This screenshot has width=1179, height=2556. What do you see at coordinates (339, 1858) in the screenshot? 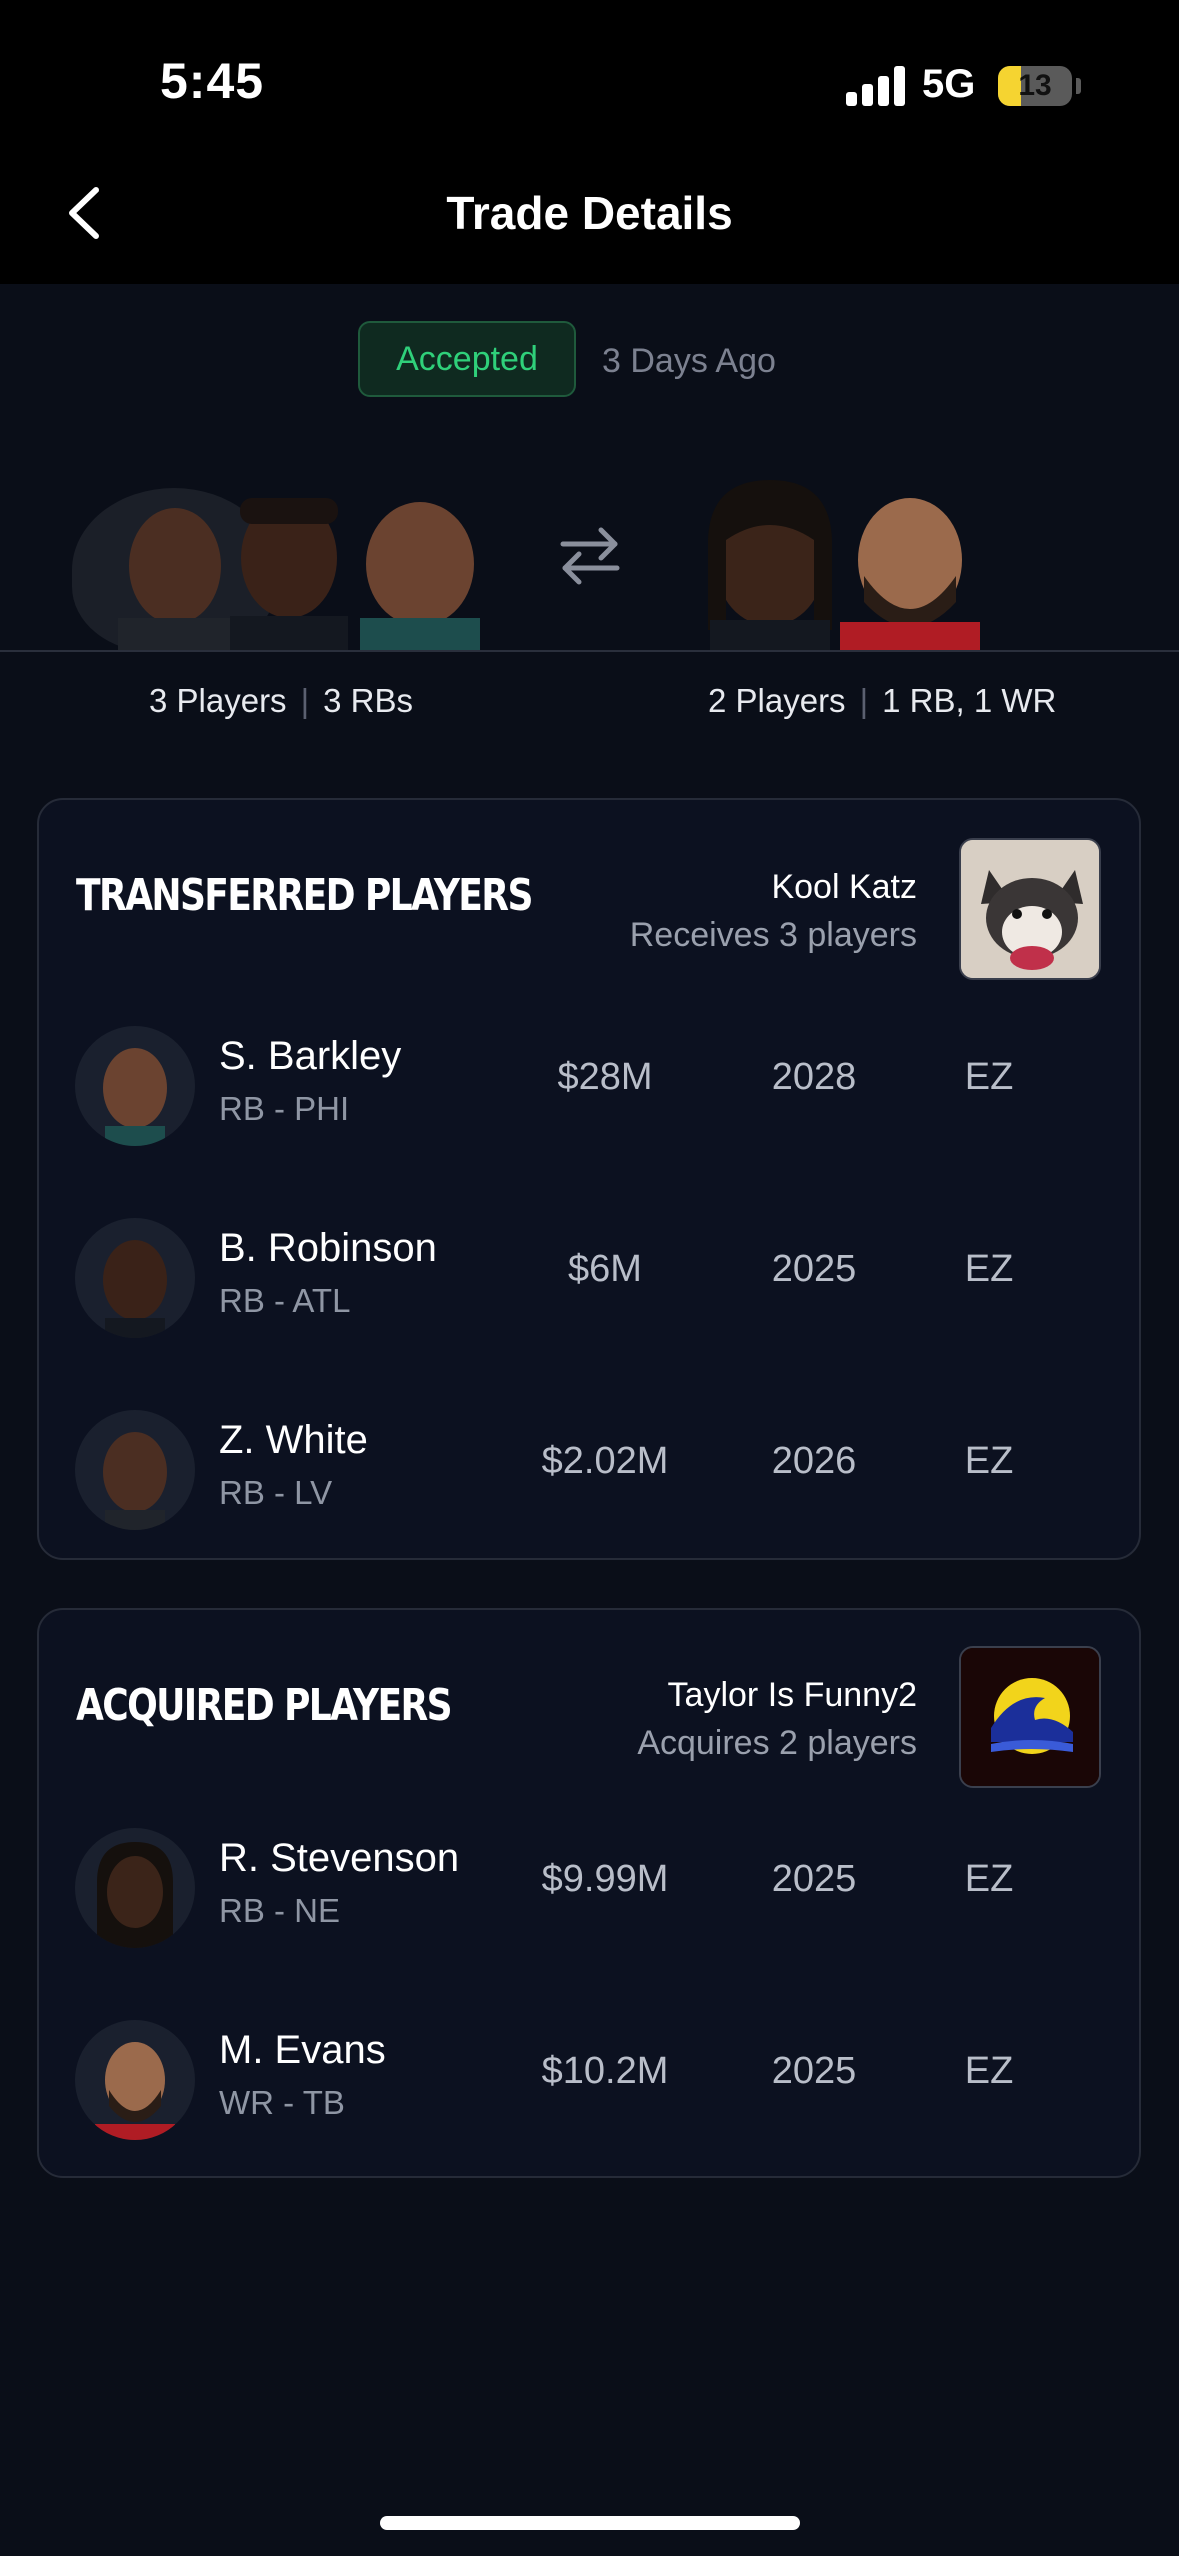
I see `player-name: R. Stevenson` at bounding box center [339, 1858].